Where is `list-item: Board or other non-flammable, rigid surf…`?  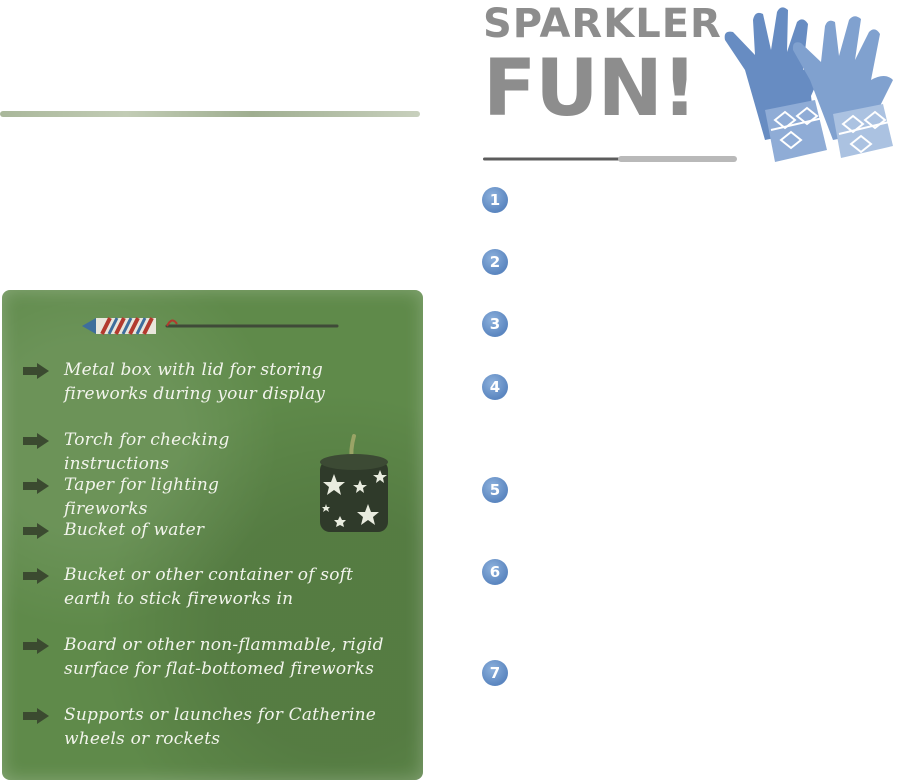 list-item: Board or other non-flammable, rigid surf… is located at coordinates (222, 657).